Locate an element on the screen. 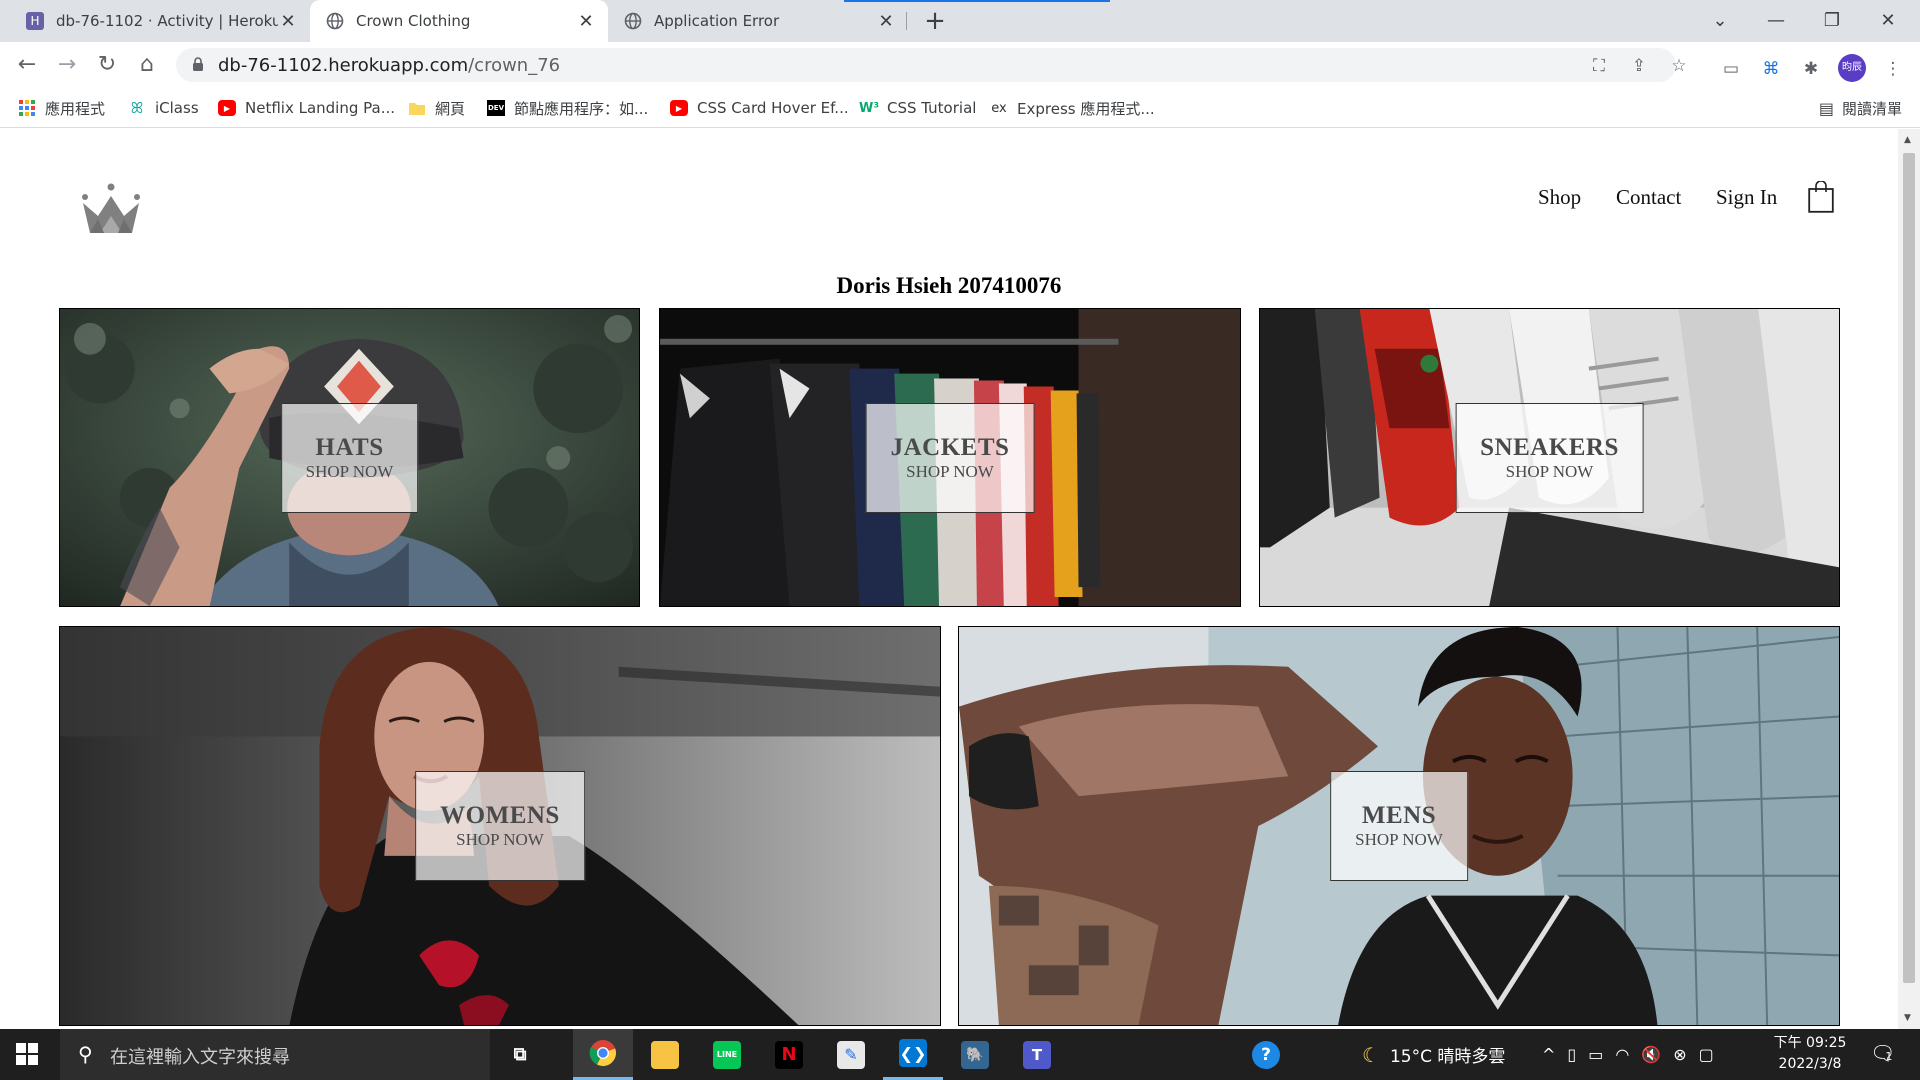 This screenshot has width=1920, height=1080. scroll-down-arrow-icon: ▼ is located at coordinates (1907, 1018).